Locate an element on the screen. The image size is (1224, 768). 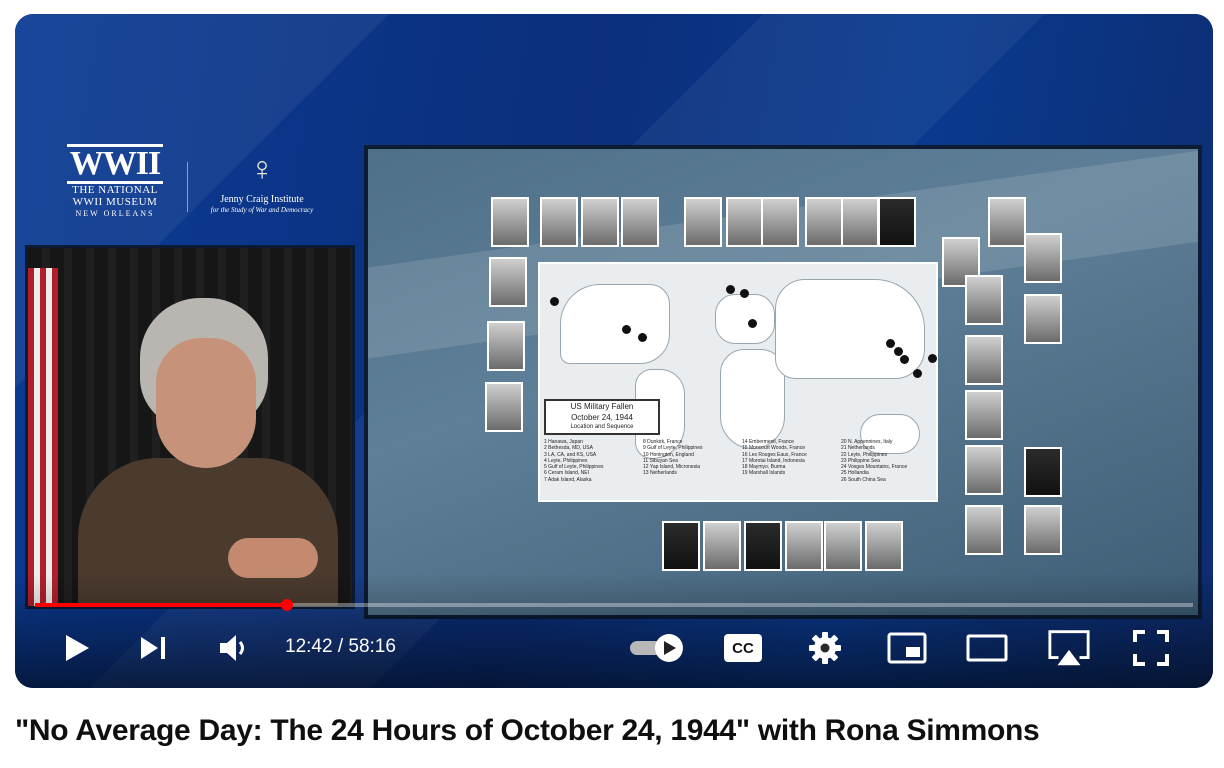
speaker is located at coordinates (203, 452).